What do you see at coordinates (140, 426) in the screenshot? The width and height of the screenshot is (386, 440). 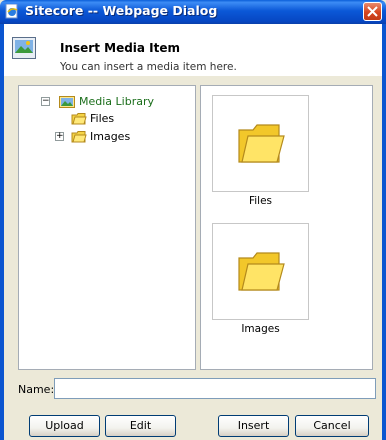 I see `edit-button: Edit` at bounding box center [140, 426].